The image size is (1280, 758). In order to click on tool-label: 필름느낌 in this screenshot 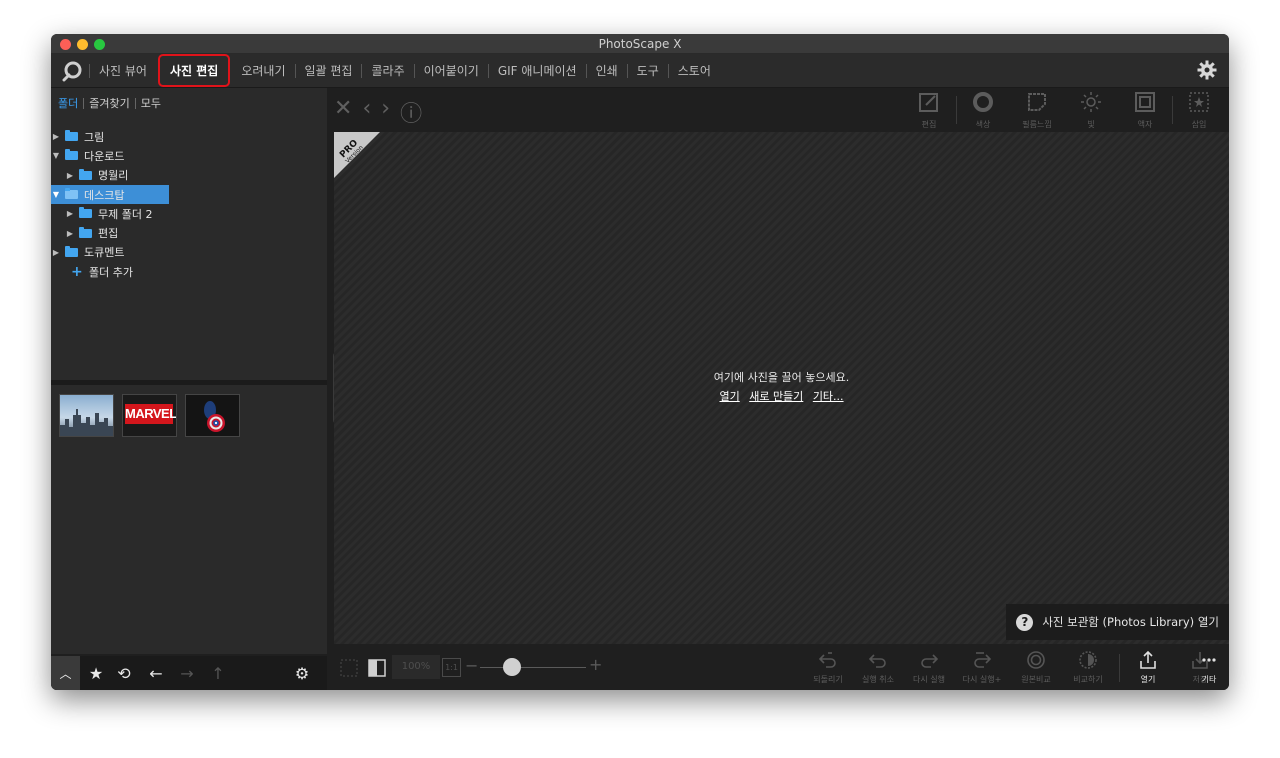, I will do `click(1037, 124)`.